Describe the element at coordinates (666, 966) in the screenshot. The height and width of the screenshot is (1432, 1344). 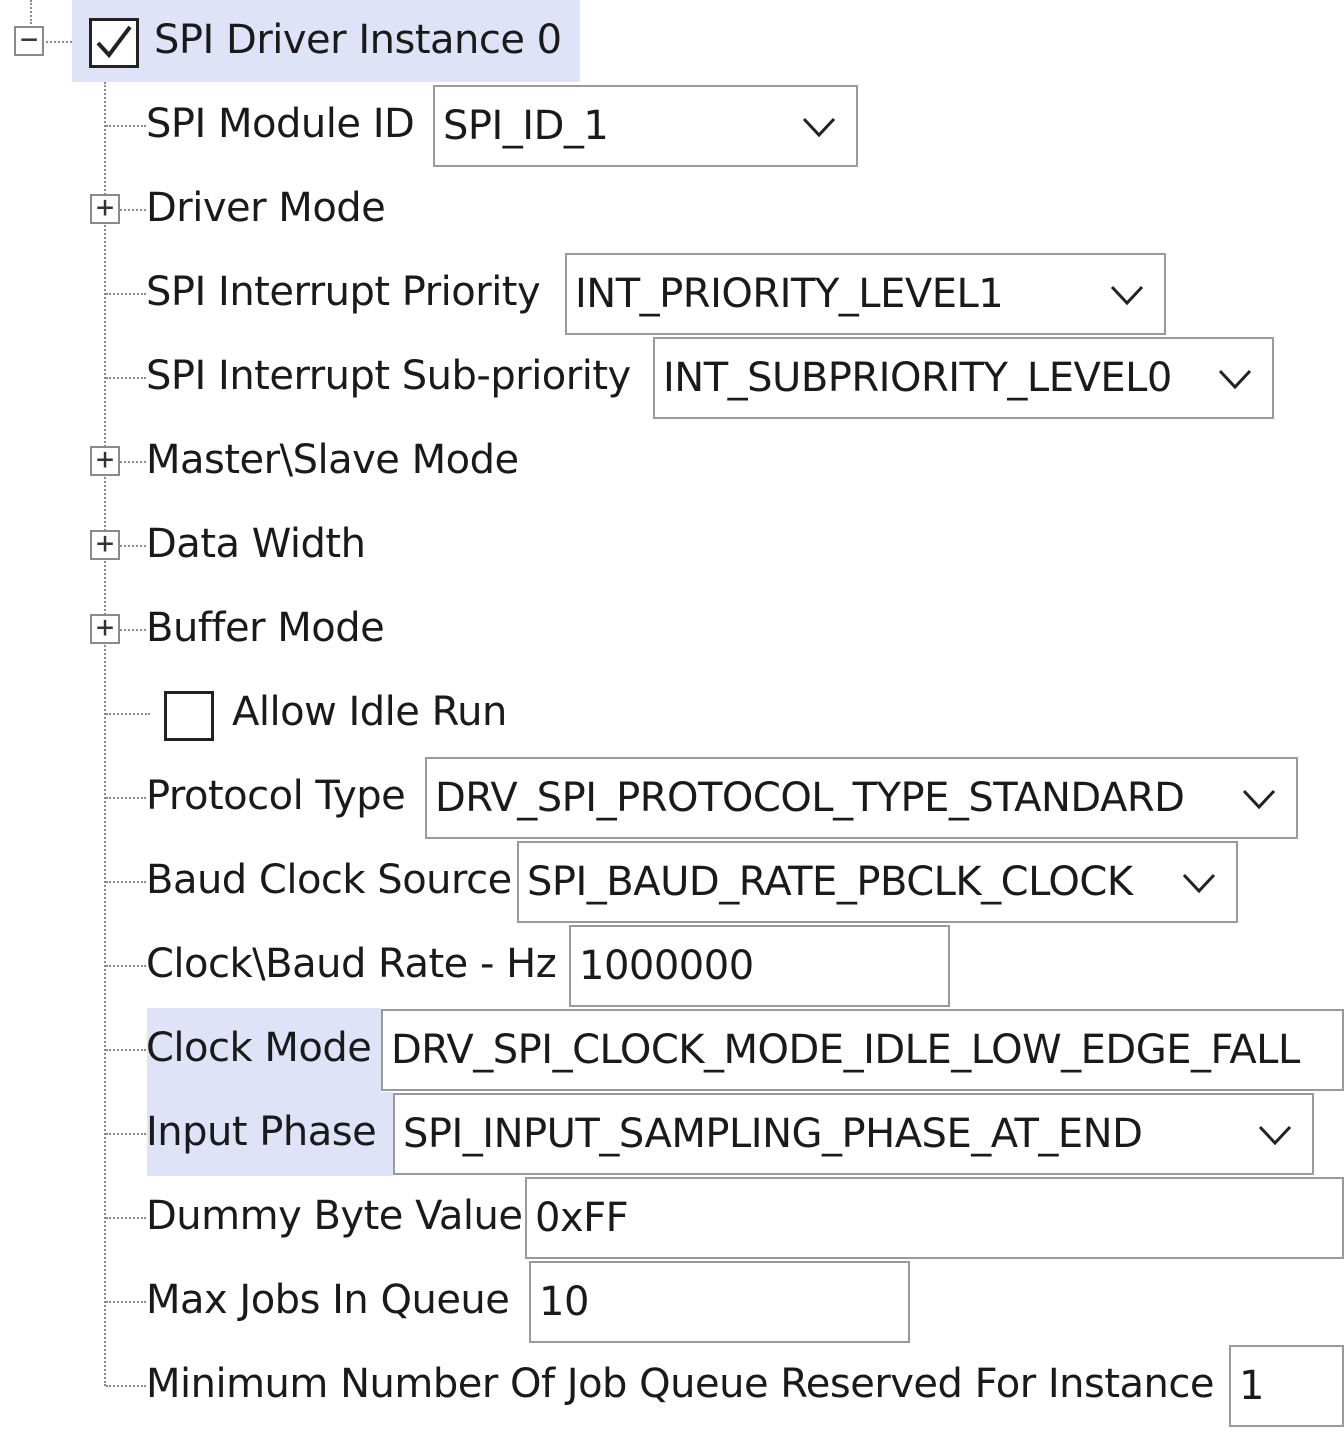
I see `baud_rate-value: 1000000` at that location.